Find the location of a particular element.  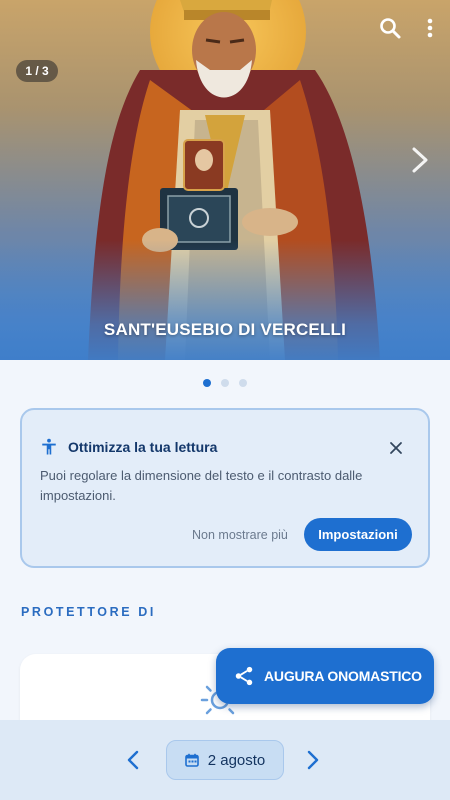

dismiss-button: Non mostrare più is located at coordinates (240, 535).